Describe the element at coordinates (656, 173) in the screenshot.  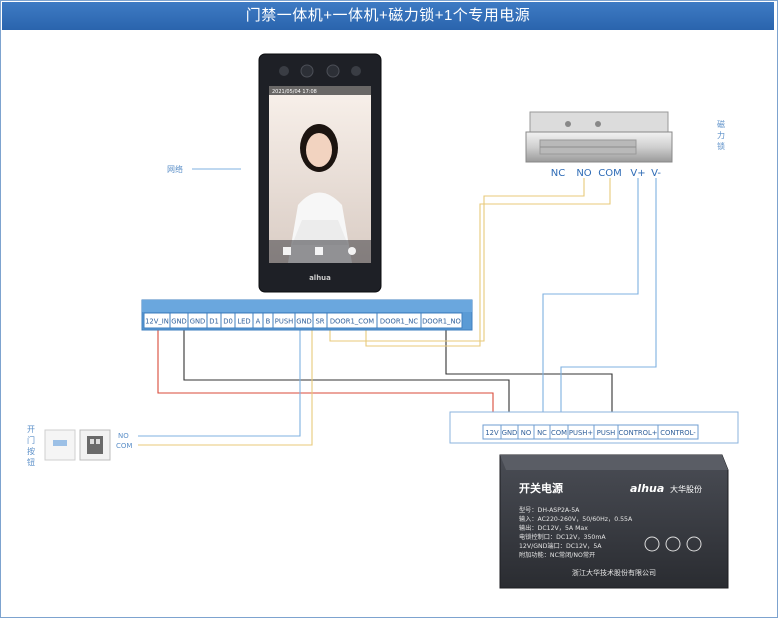
I see `lock-terminal-vminus: V-` at that location.